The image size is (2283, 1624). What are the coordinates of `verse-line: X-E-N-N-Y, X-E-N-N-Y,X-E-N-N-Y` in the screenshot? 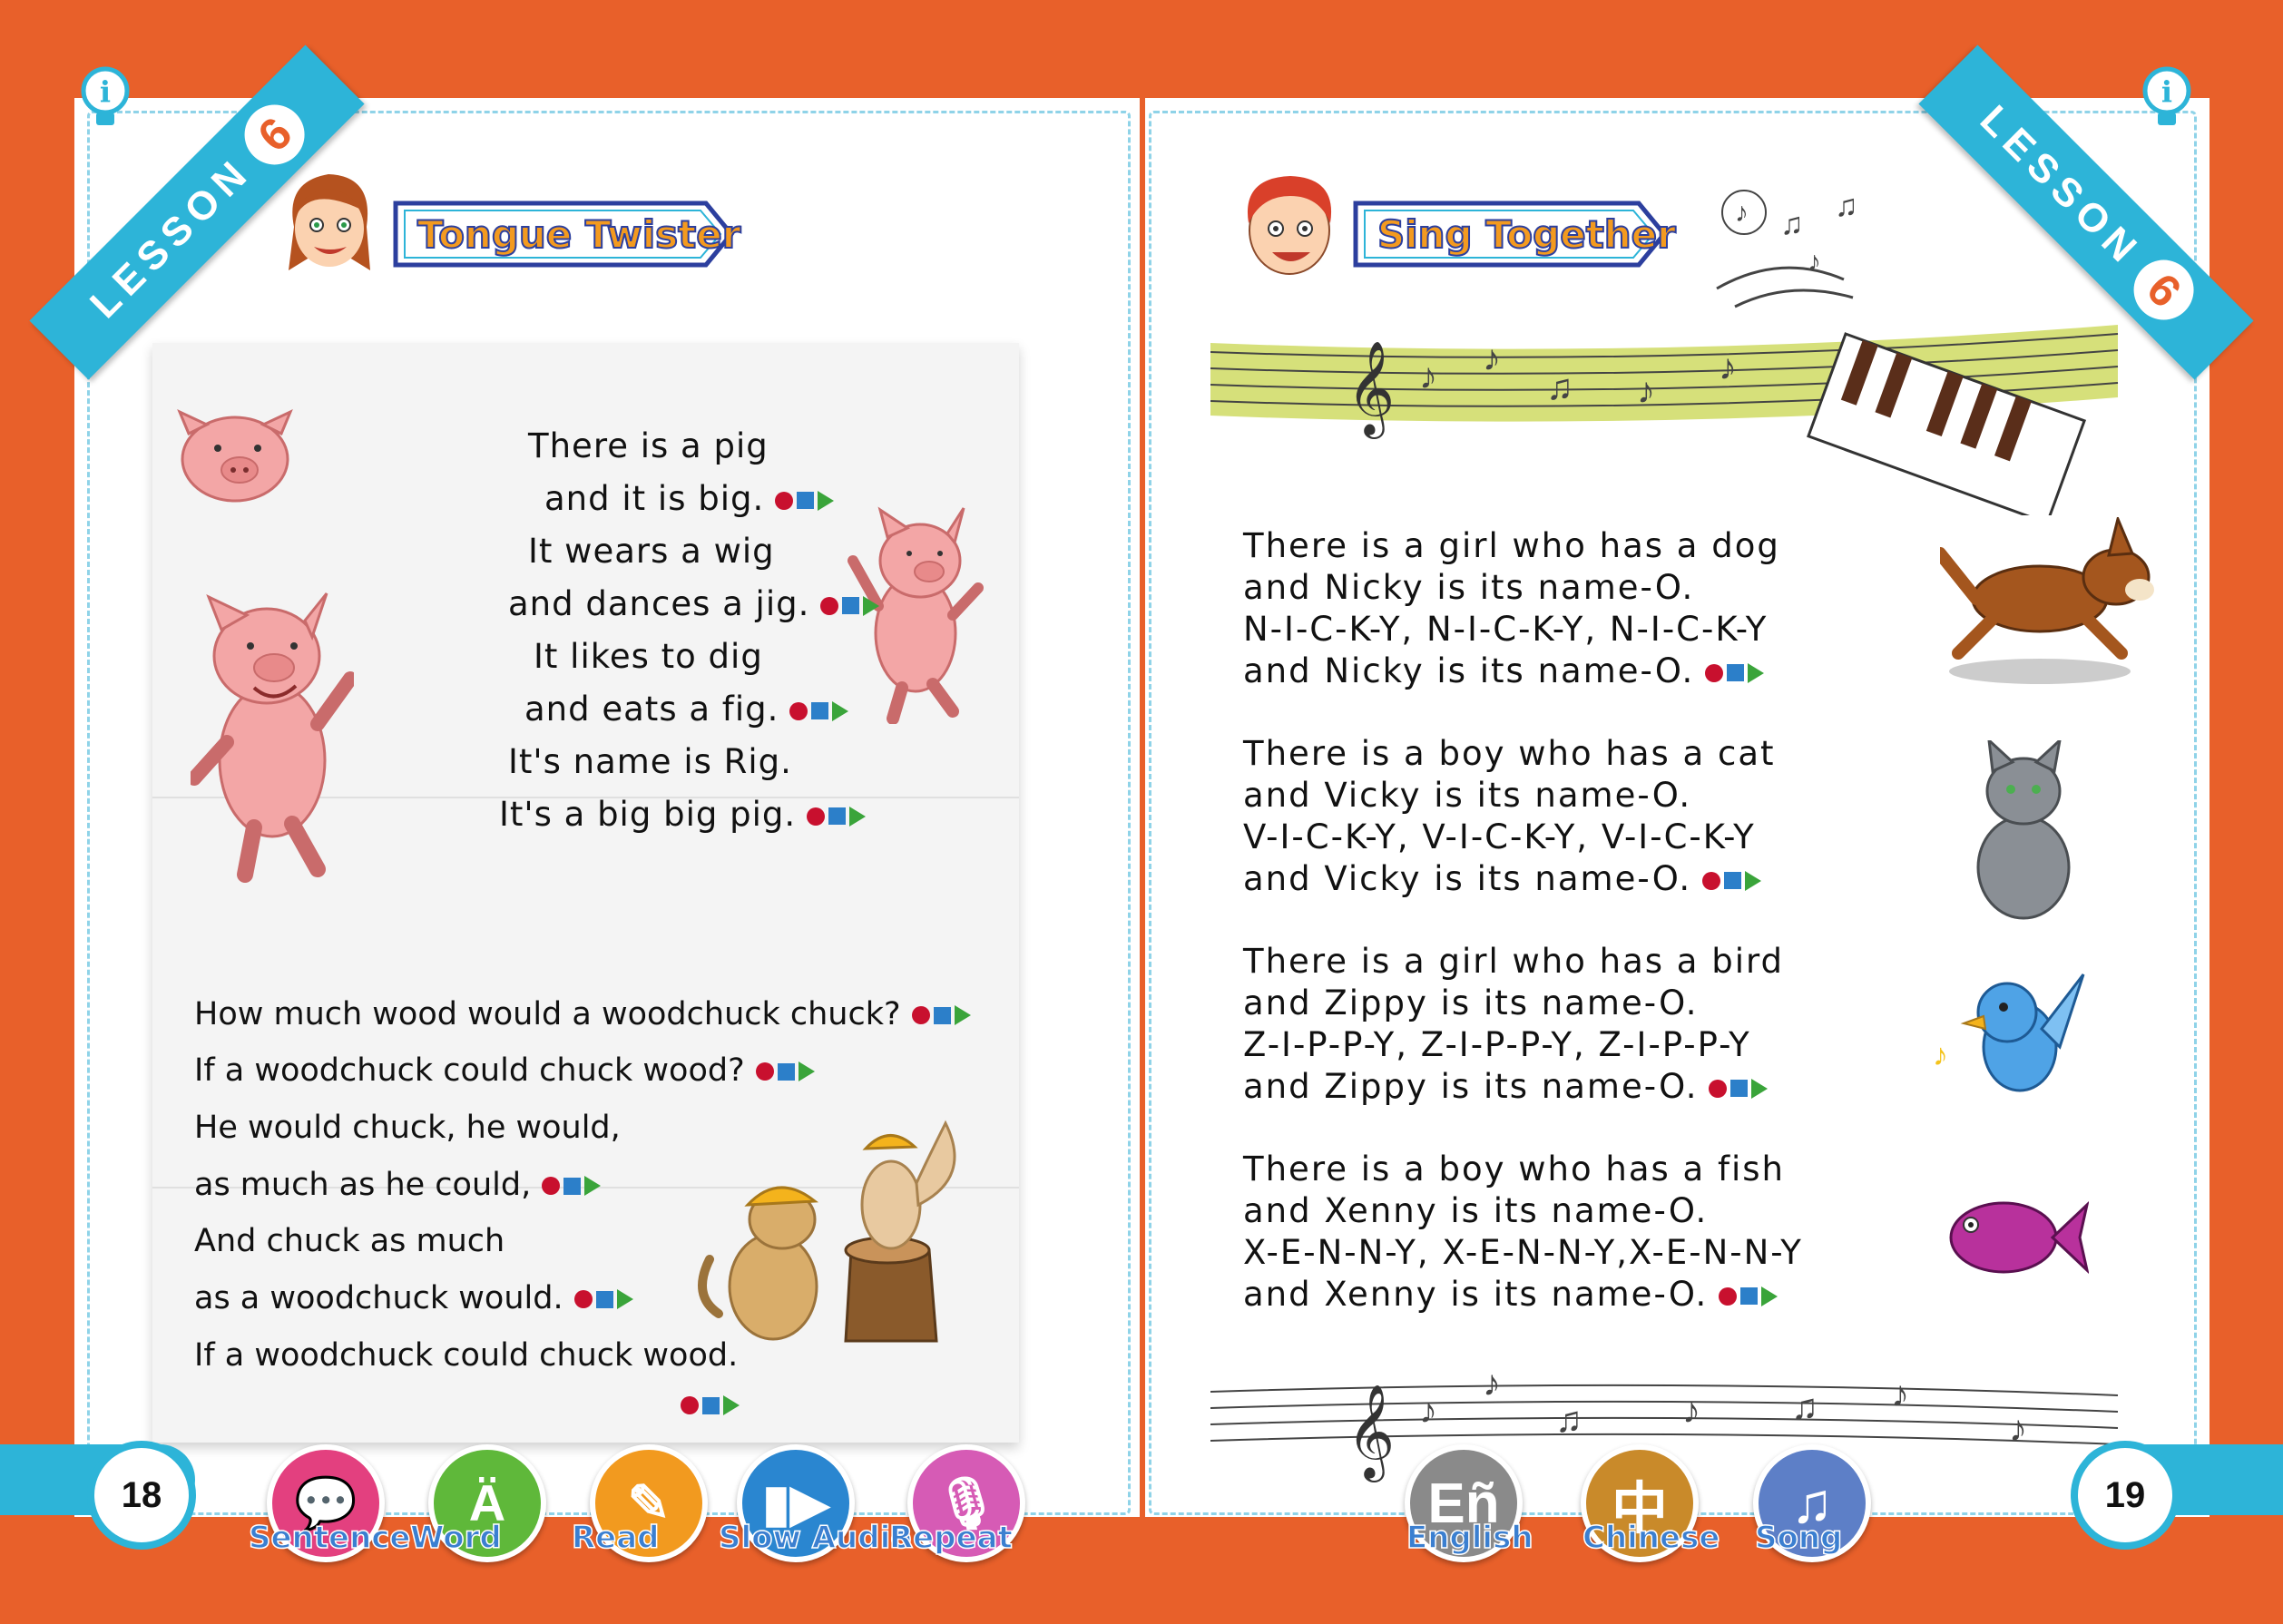 It's located at (1523, 1254).